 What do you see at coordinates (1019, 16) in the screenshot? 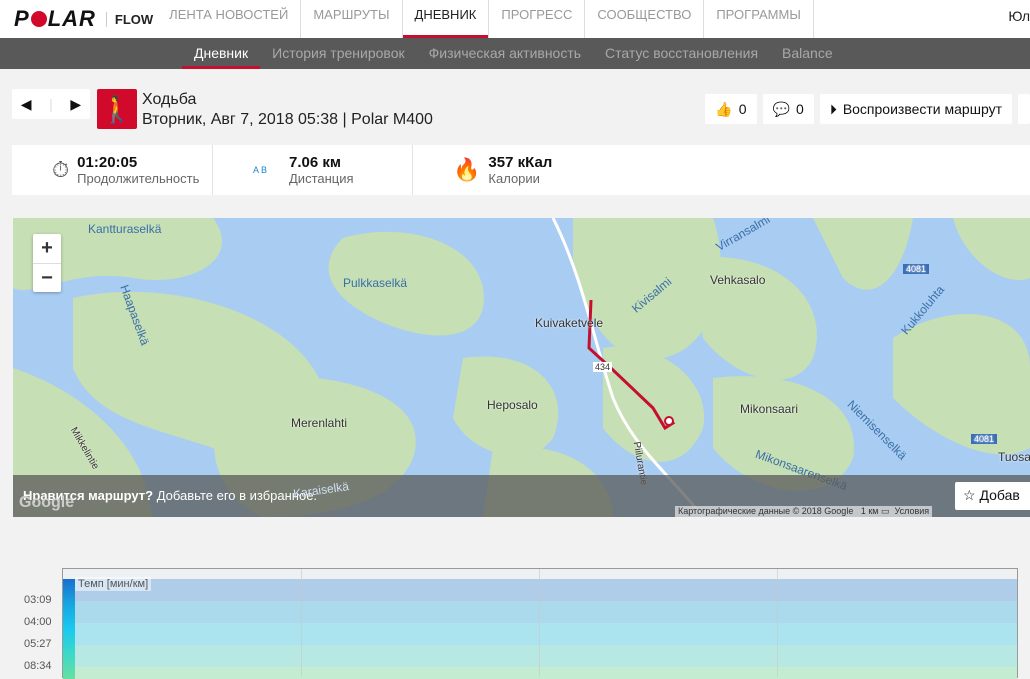
I see `user-menu: Юл` at bounding box center [1019, 16].